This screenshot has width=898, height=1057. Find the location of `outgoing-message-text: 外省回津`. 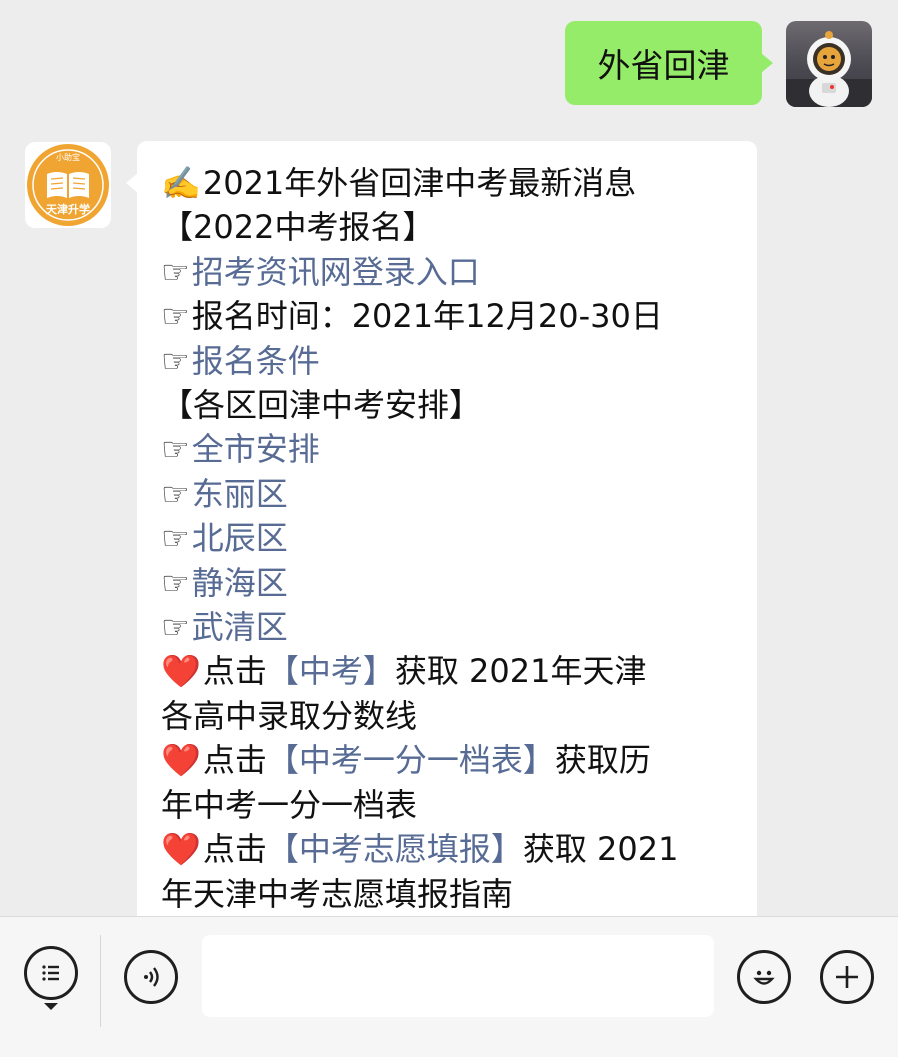

outgoing-message-text: 外省回津 is located at coordinates (663, 65).